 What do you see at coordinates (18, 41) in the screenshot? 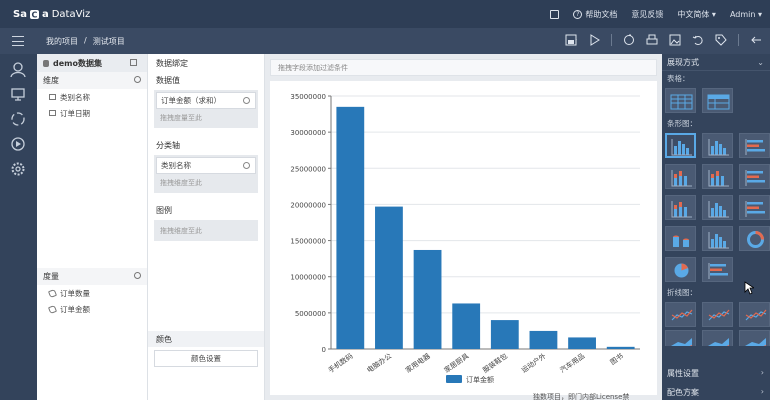
I see `menu-icon` at bounding box center [18, 41].